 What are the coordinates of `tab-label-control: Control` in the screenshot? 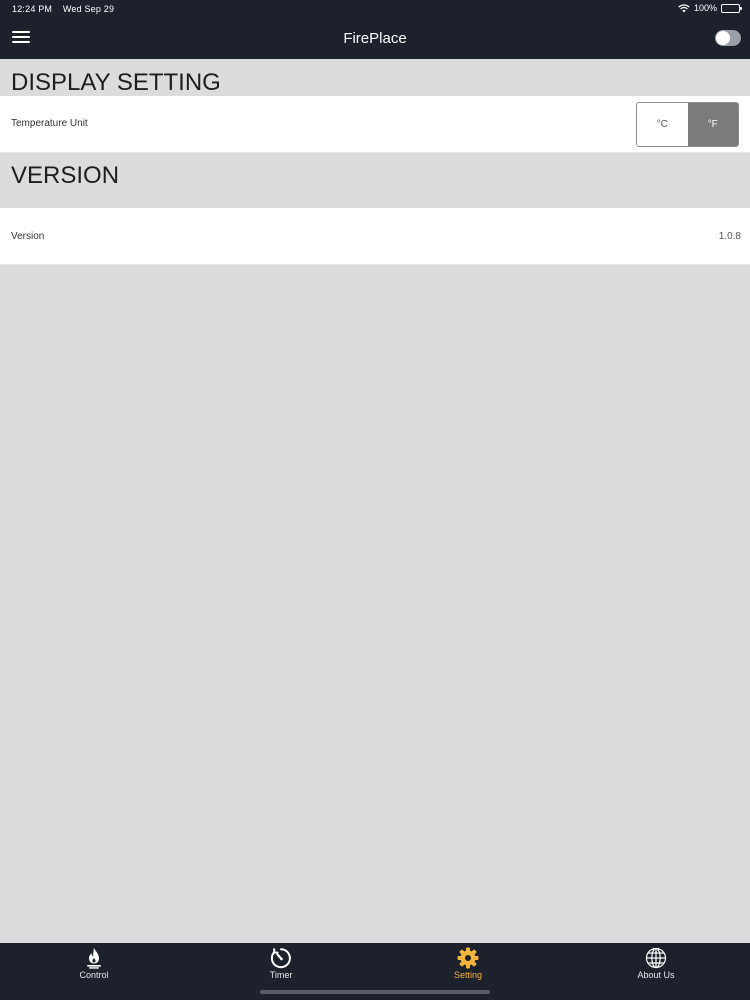 It's located at (94, 975).